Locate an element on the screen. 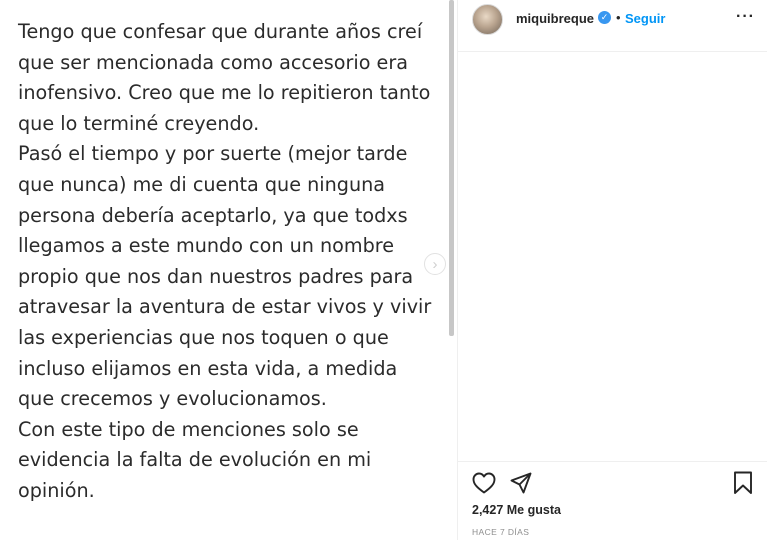  post-timestamp: HACE 7 DÍAS is located at coordinates (500, 532).